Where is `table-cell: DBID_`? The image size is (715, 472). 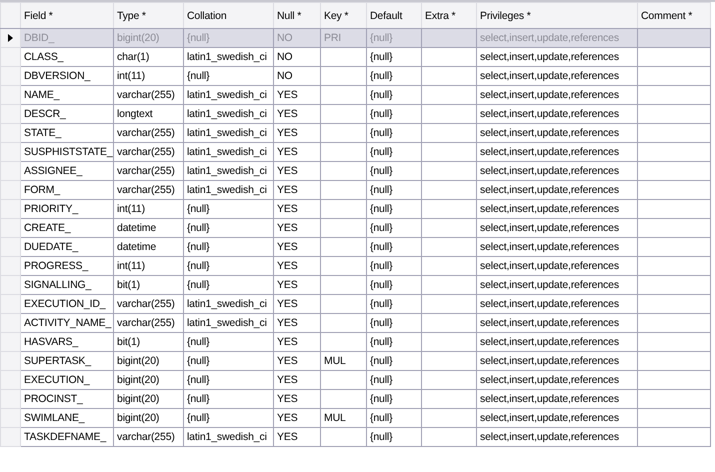
table-cell: DBID_ is located at coordinates (67, 38).